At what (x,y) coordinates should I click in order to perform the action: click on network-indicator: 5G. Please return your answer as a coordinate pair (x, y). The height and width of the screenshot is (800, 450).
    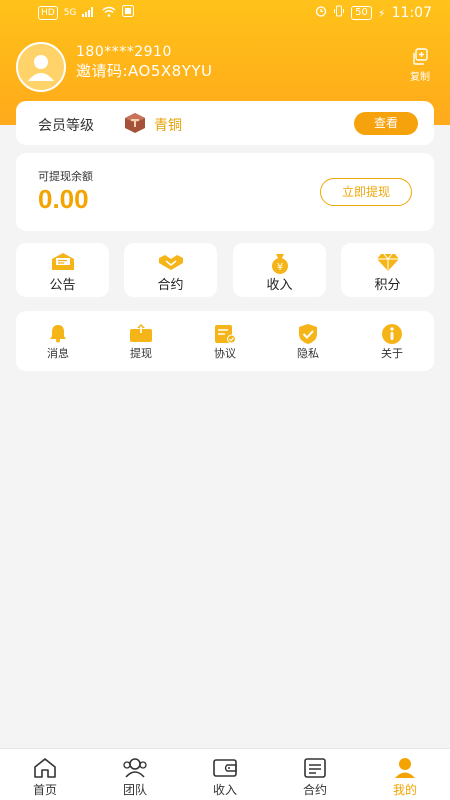
    Looking at the image, I should click on (70, 13).